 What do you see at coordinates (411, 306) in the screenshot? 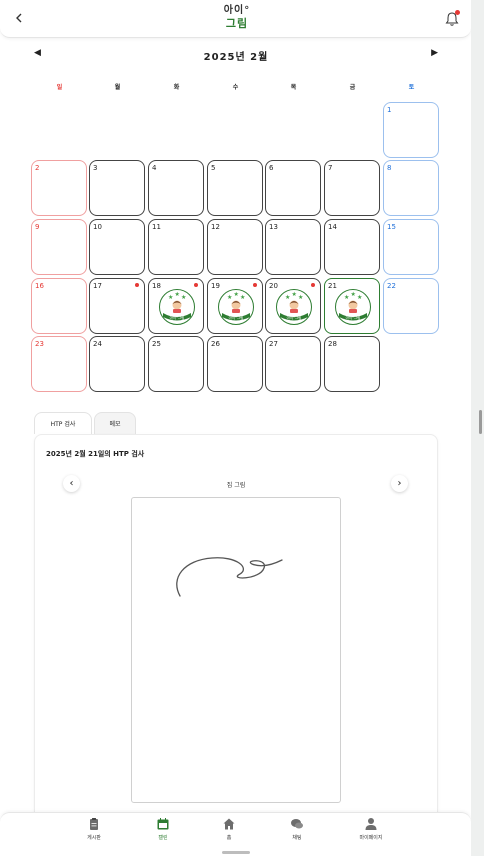
I see `calendar-day-22: 22` at bounding box center [411, 306].